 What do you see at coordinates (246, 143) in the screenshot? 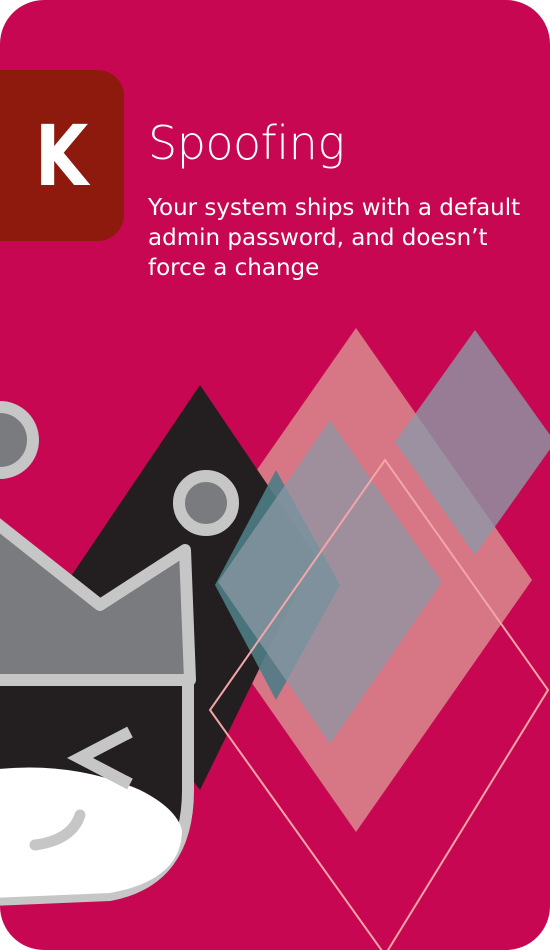
I see `card-title: Spoofing` at bounding box center [246, 143].